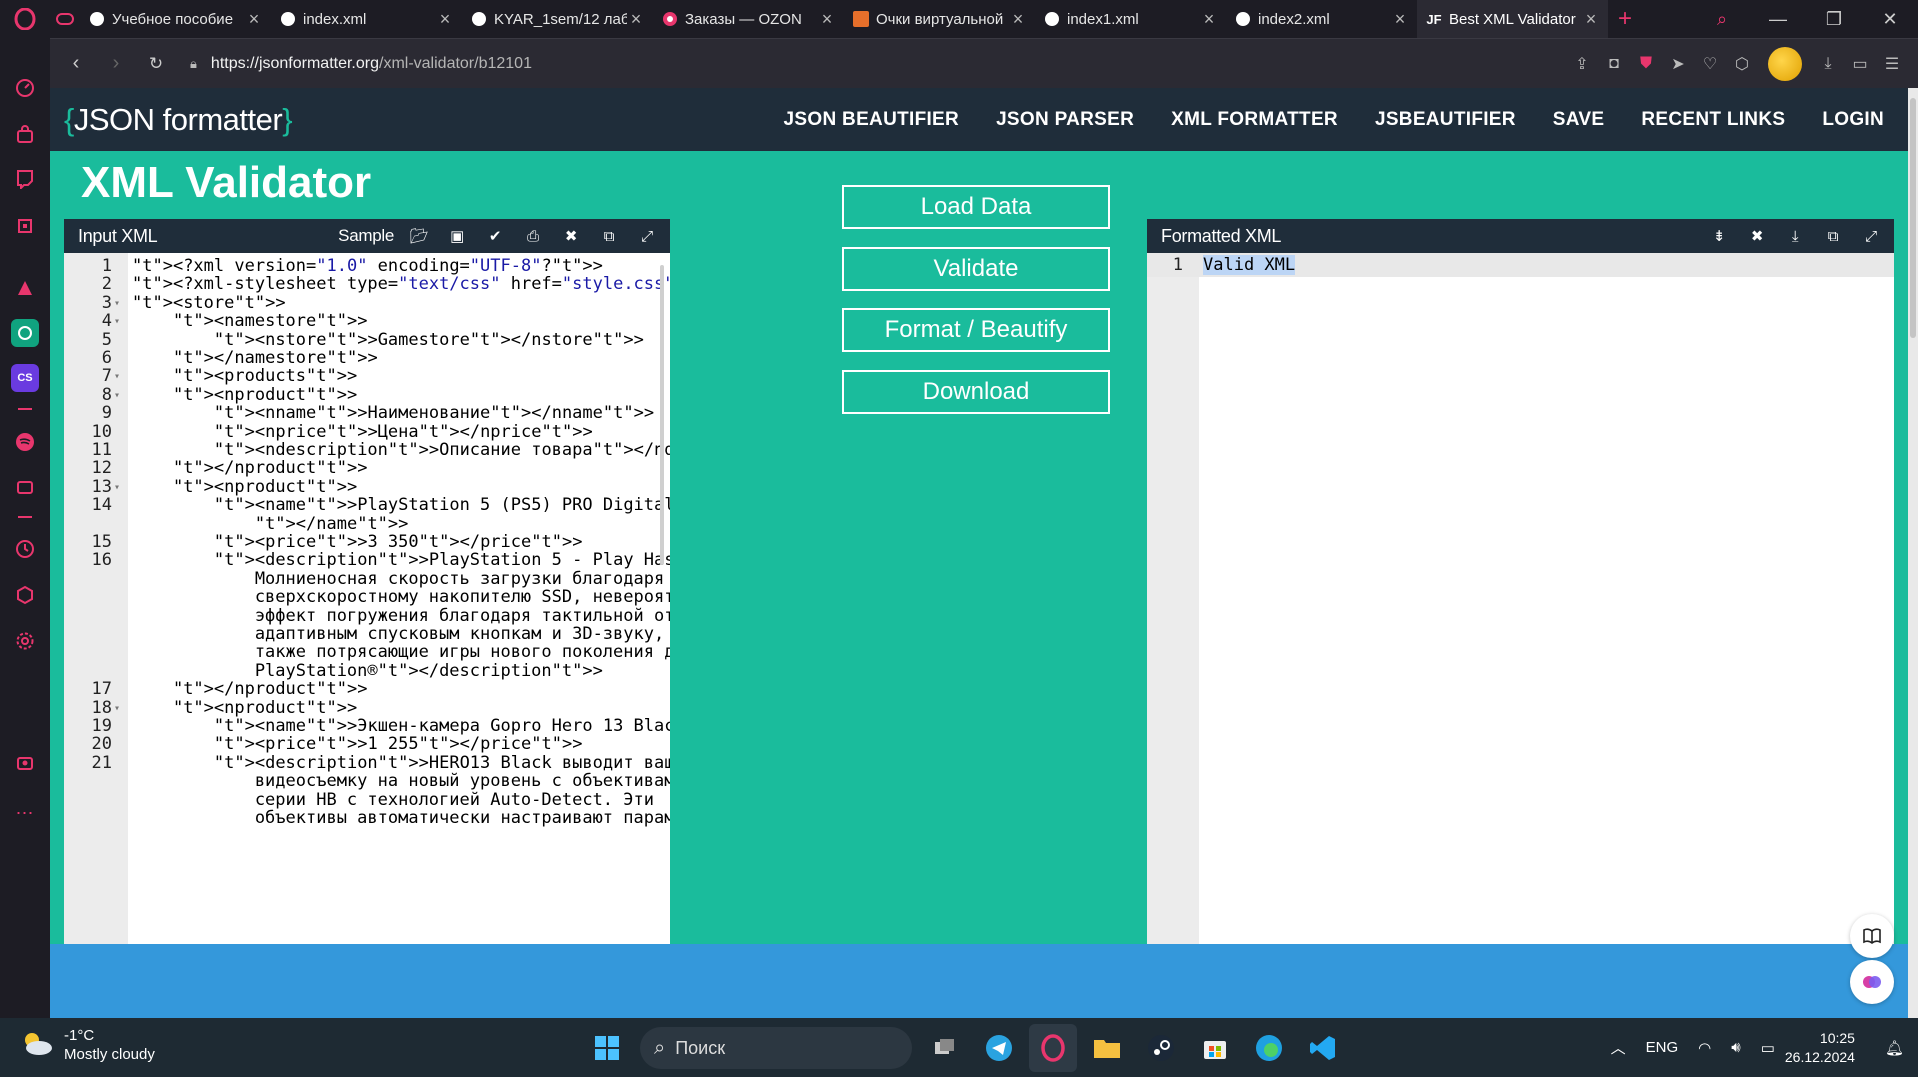  I want to click on format-beautify-button: Format / Beautify, so click(976, 330).